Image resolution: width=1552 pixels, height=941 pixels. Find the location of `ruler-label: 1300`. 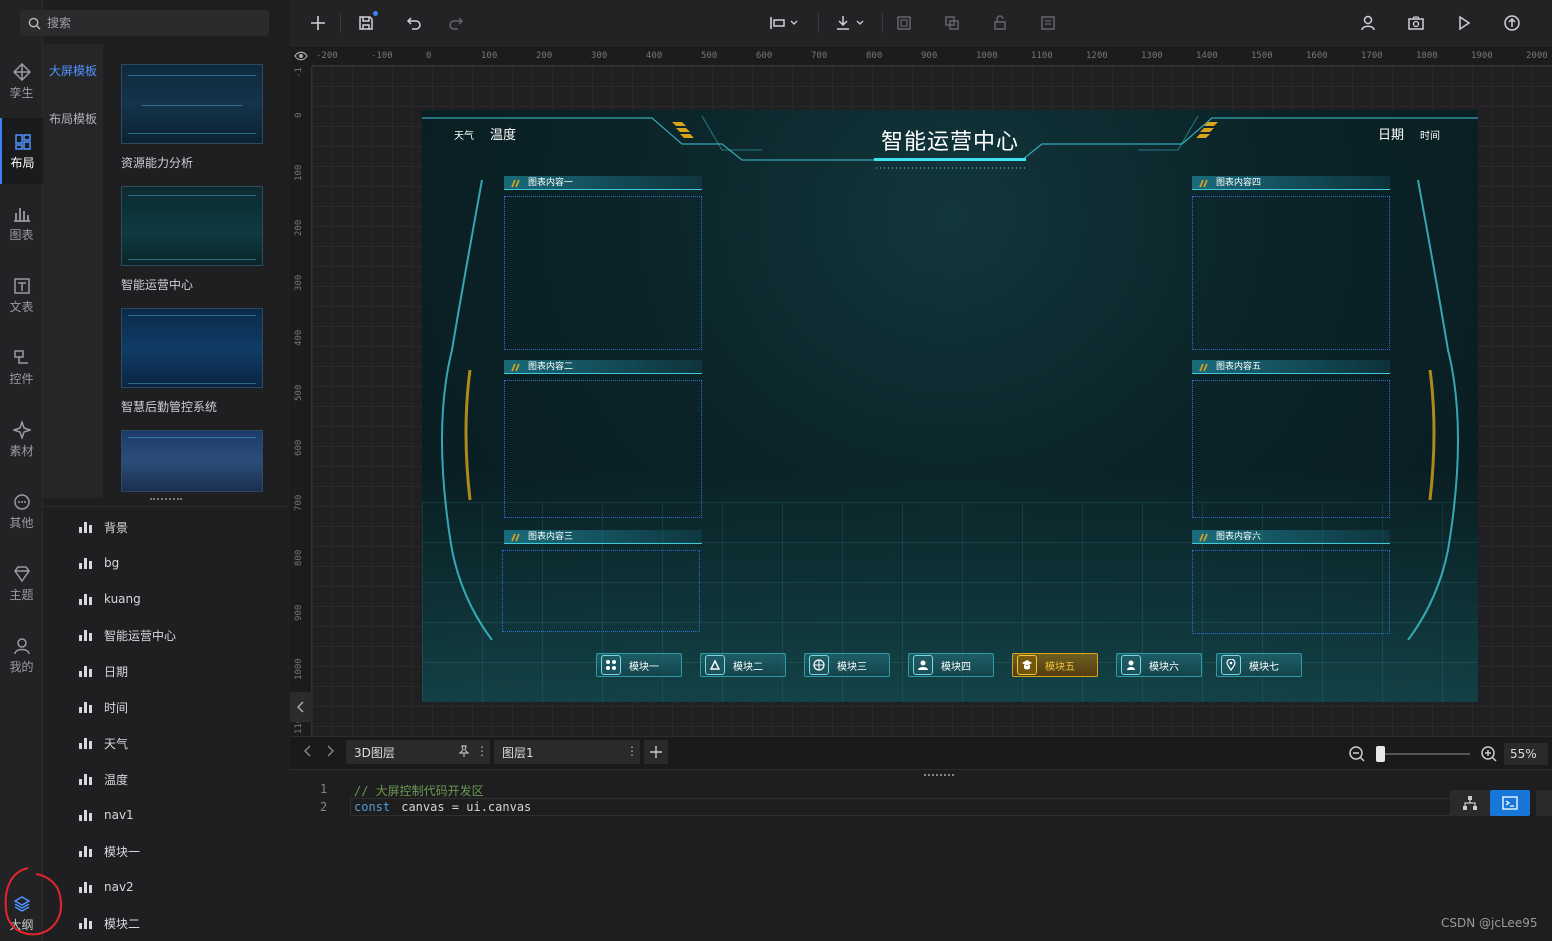

ruler-label: 1300 is located at coordinates (1152, 56).